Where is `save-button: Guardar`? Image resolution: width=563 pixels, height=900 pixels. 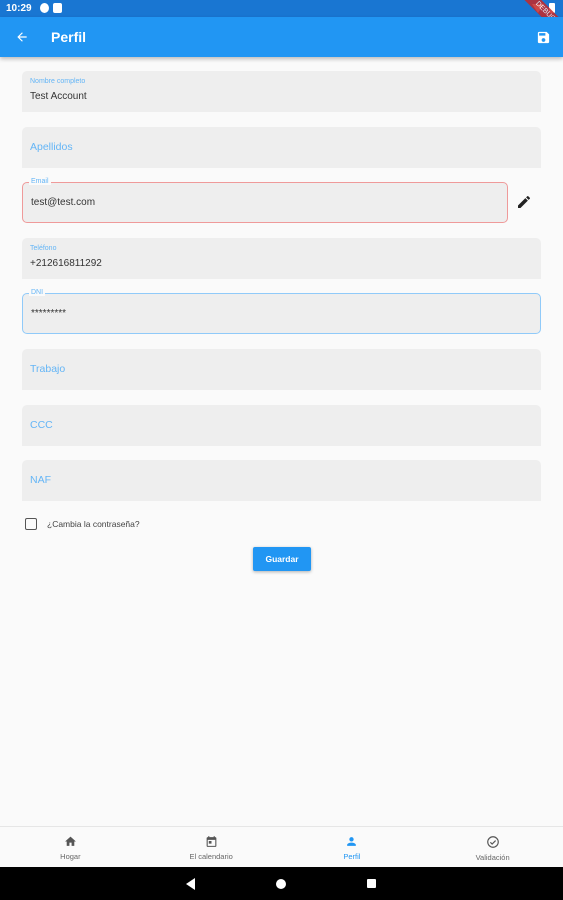 save-button: Guardar is located at coordinates (282, 559).